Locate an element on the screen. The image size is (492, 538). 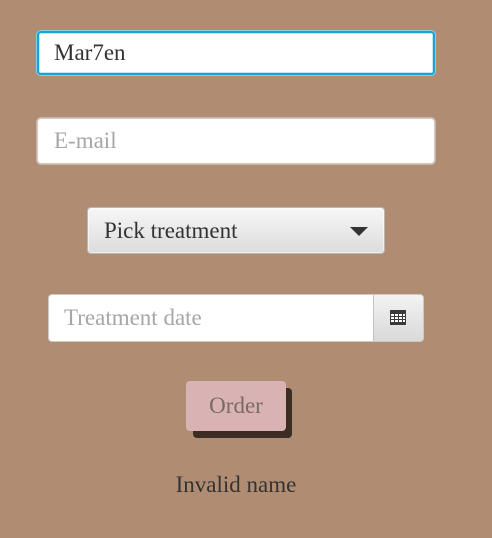
calendar-icon is located at coordinates (398, 317).